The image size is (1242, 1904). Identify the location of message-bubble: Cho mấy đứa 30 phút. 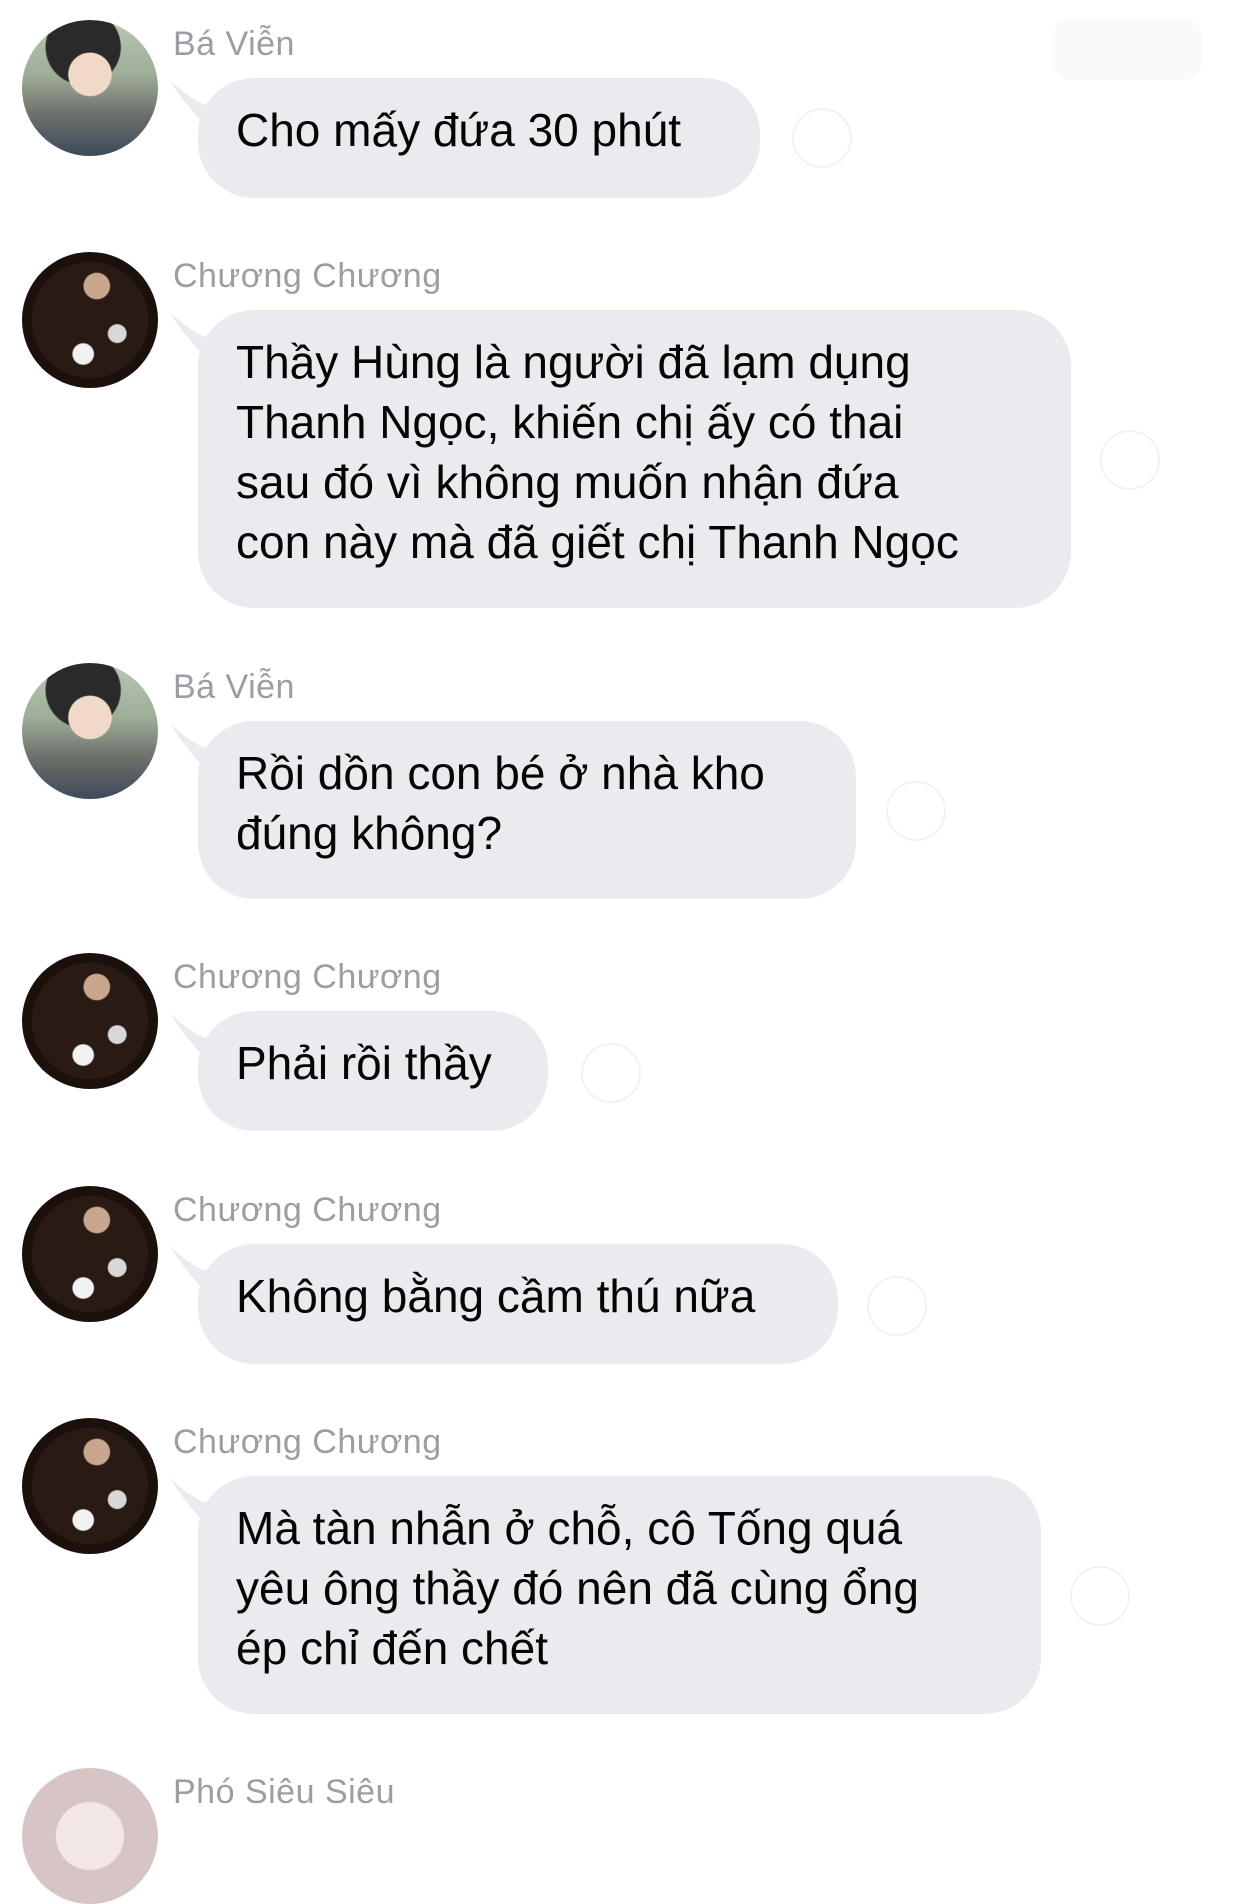
(465, 138).